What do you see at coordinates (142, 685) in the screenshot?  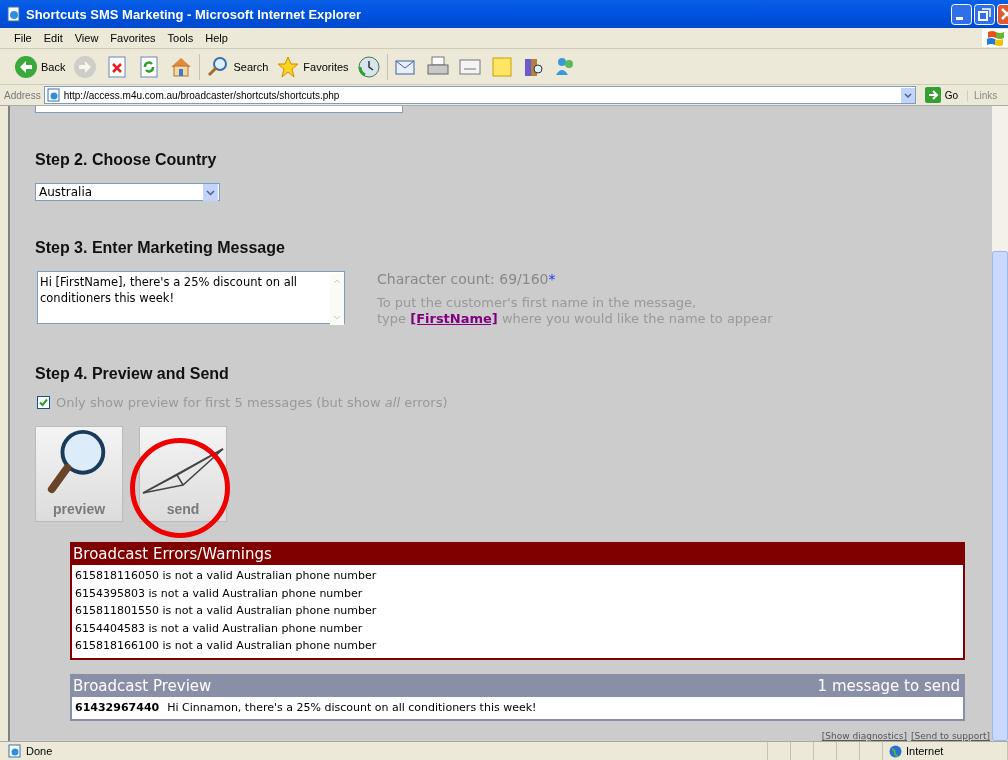 I see `panel-title: Broadcast Preview` at bounding box center [142, 685].